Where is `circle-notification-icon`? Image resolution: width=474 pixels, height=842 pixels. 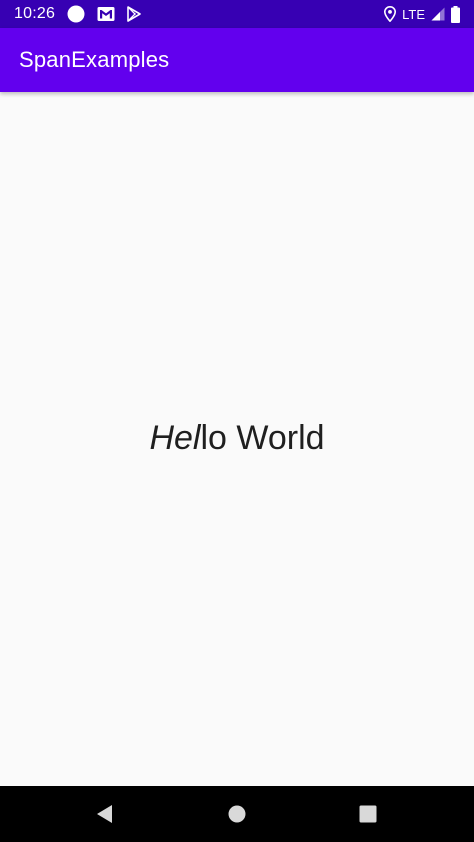
circle-notification-icon is located at coordinates (76, 14).